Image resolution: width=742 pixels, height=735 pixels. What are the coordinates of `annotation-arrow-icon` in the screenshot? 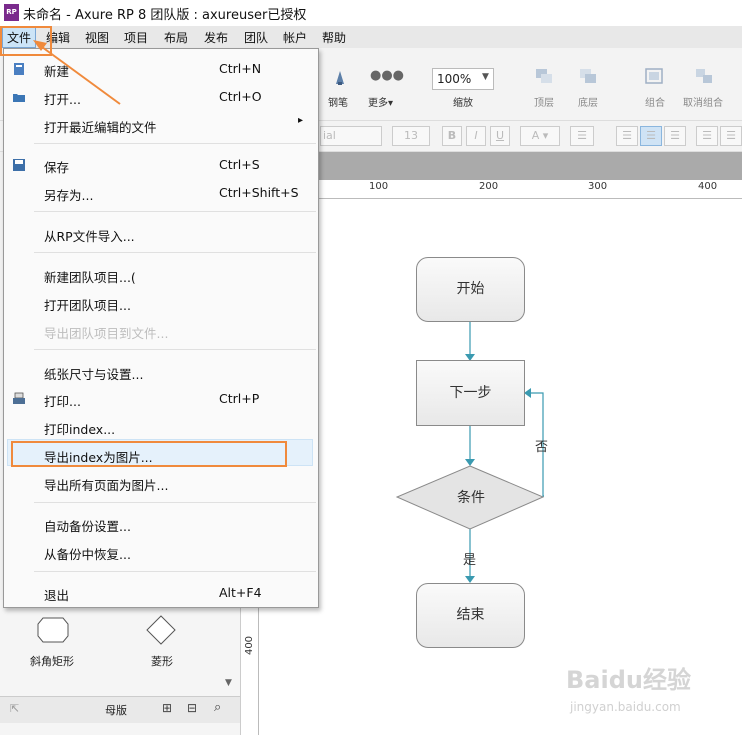 It's located at (77, 72).